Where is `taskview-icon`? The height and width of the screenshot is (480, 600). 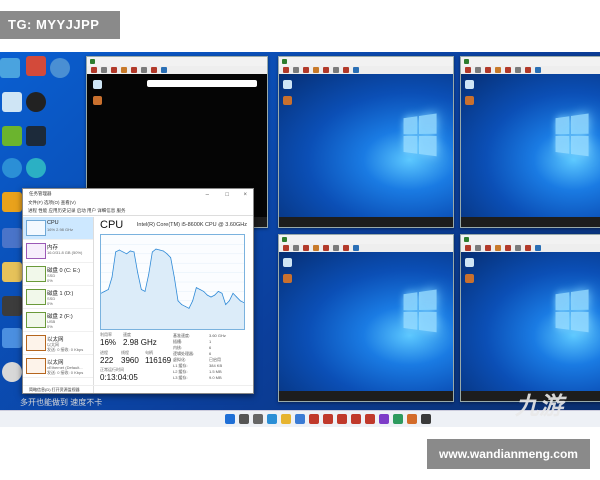
taskview-icon is located at coordinates (258, 419).